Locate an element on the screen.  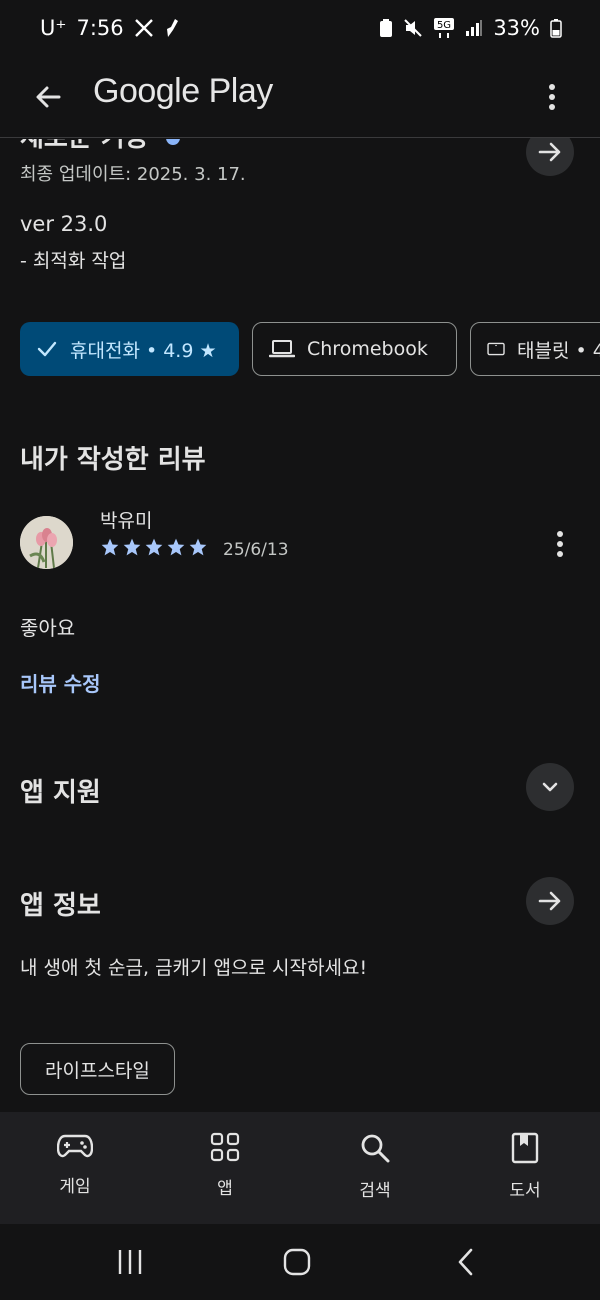
whats-new-header-clip: 새로운 기능 is located at coordinates (300, 199).